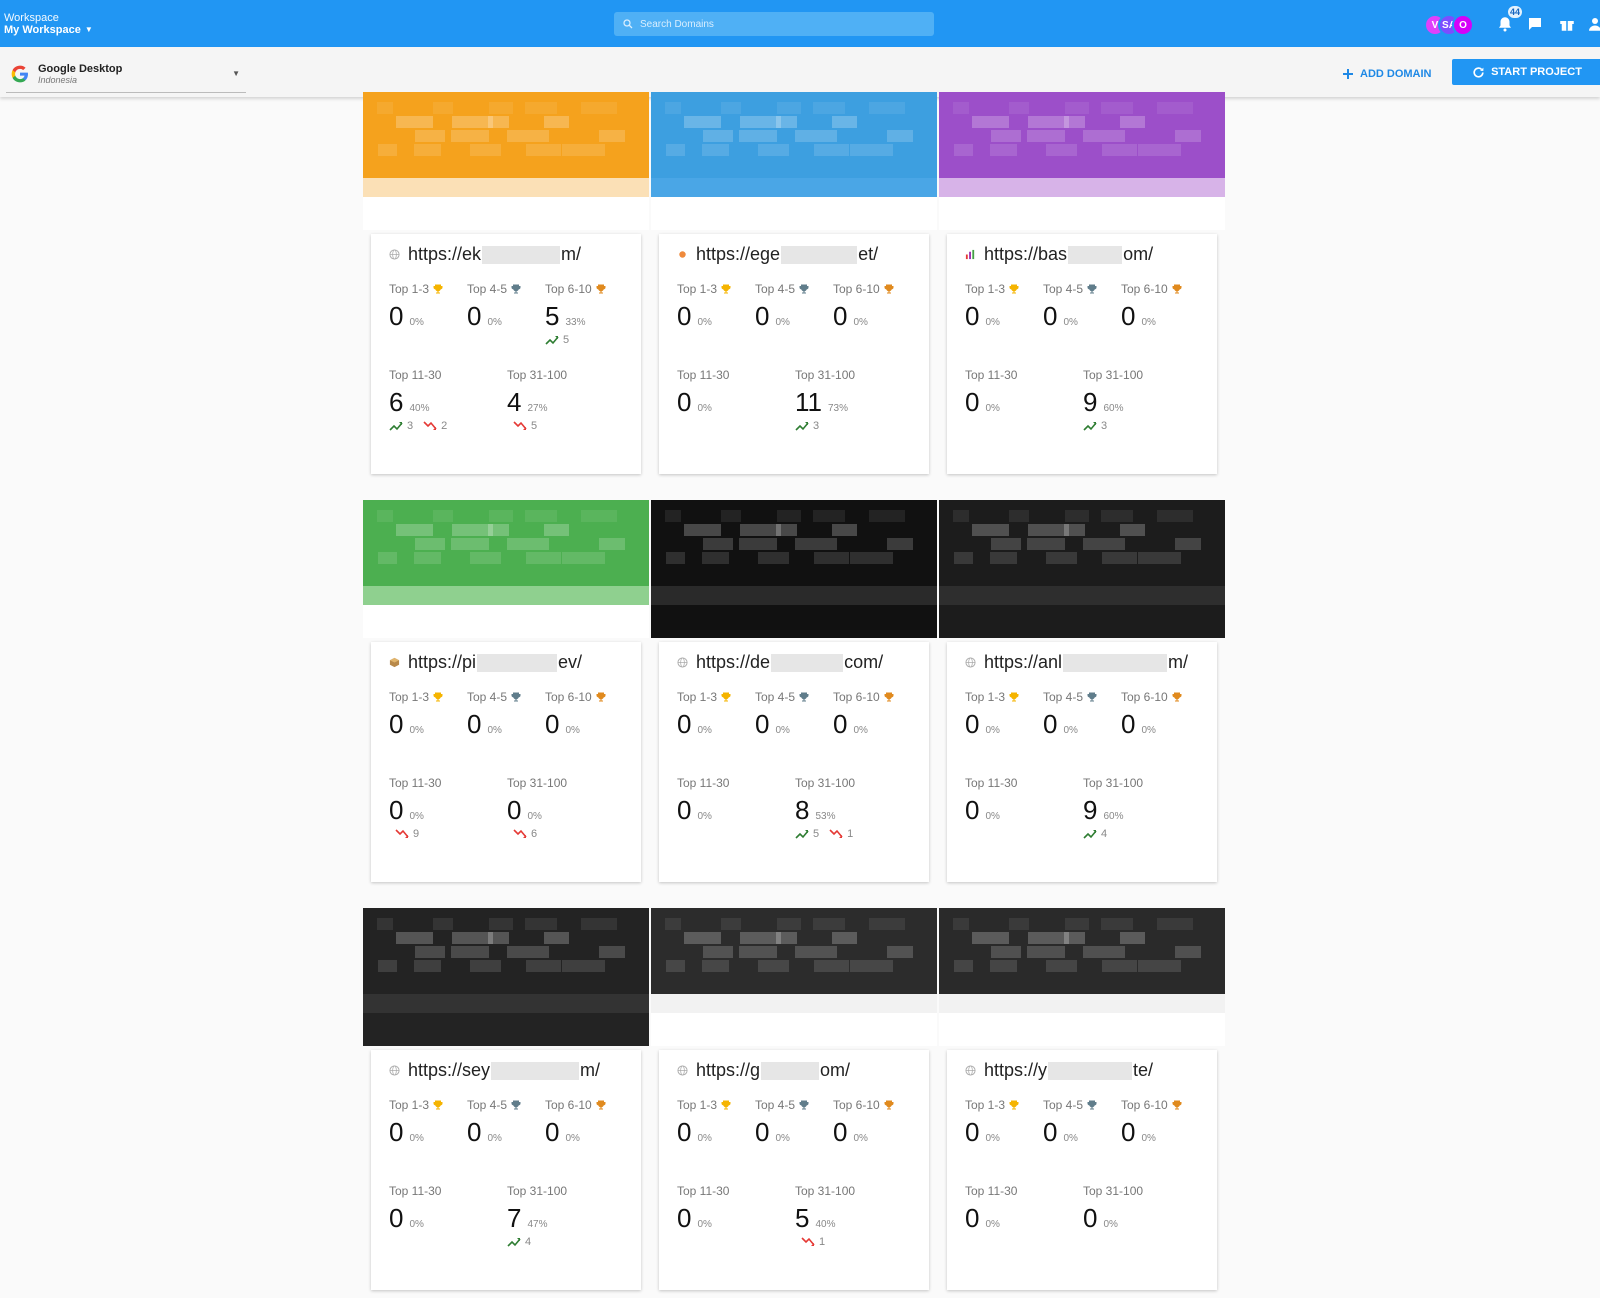  What do you see at coordinates (825, 1242) in the screenshot?
I see `rank-change: 1` at bounding box center [825, 1242].